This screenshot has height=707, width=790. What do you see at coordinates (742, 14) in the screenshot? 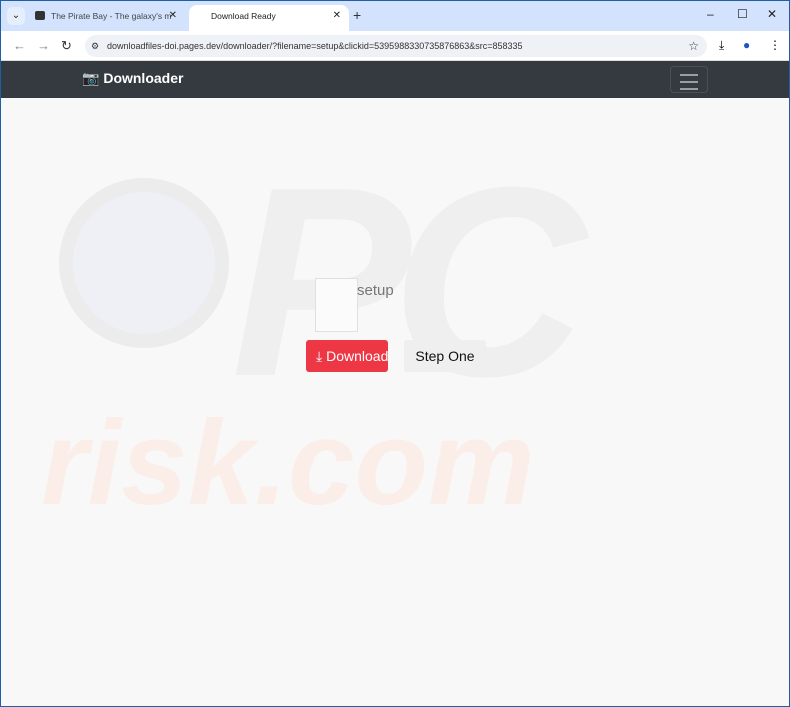
I see `maximize-button: ☐` at bounding box center [742, 14].